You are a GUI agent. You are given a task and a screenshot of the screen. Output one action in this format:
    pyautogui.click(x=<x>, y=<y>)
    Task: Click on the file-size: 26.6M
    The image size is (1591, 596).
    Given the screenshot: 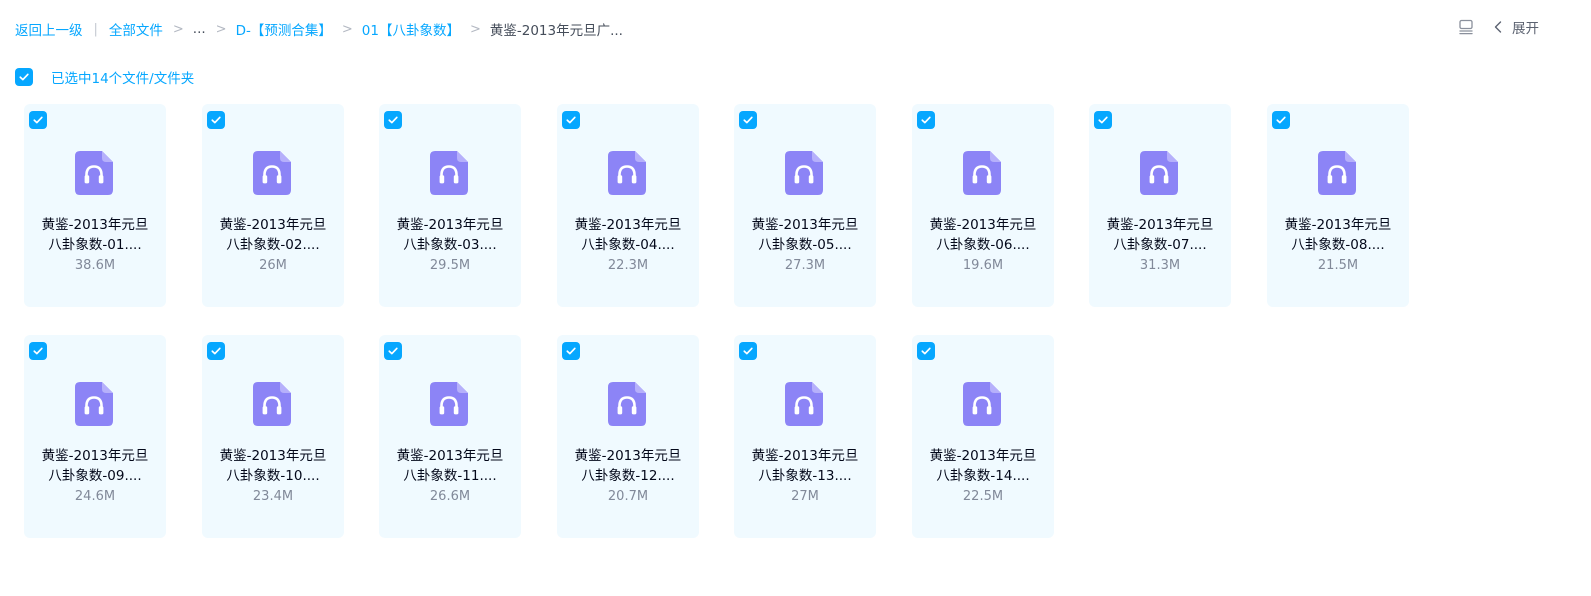 What is the action you would take?
    pyautogui.click(x=450, y=496)
    